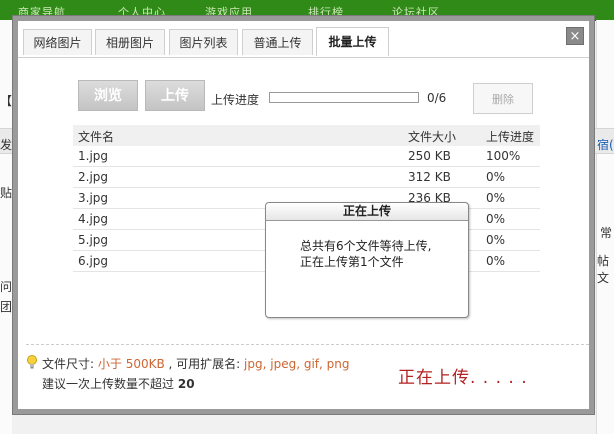 The image size is (614, 434). I want to click on table-row: 1.jpg 250 KB 100%, so click(306, 156).